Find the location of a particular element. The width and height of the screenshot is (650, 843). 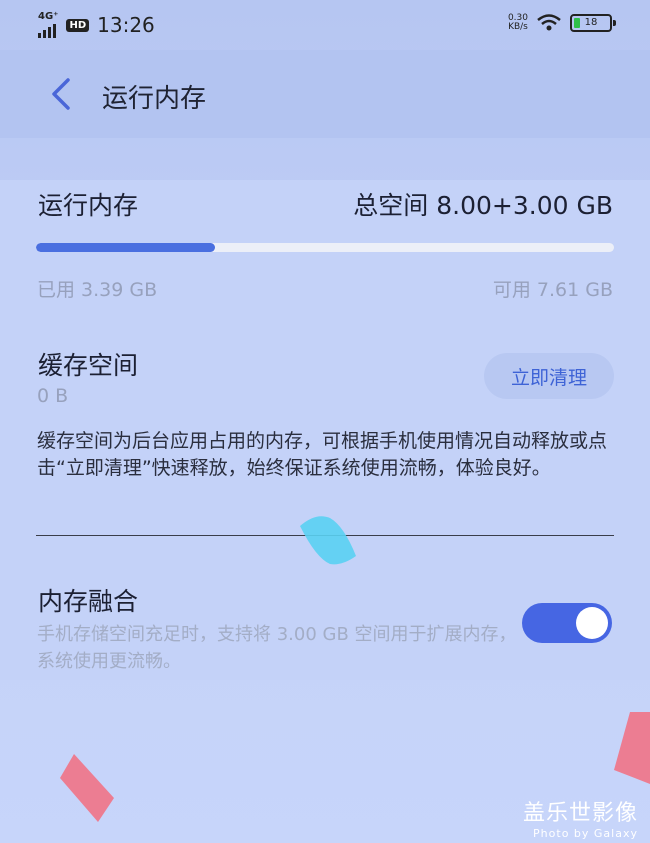

memory-total: 总空间 8.00+3.00 GB is located at coordinates (483, 205).